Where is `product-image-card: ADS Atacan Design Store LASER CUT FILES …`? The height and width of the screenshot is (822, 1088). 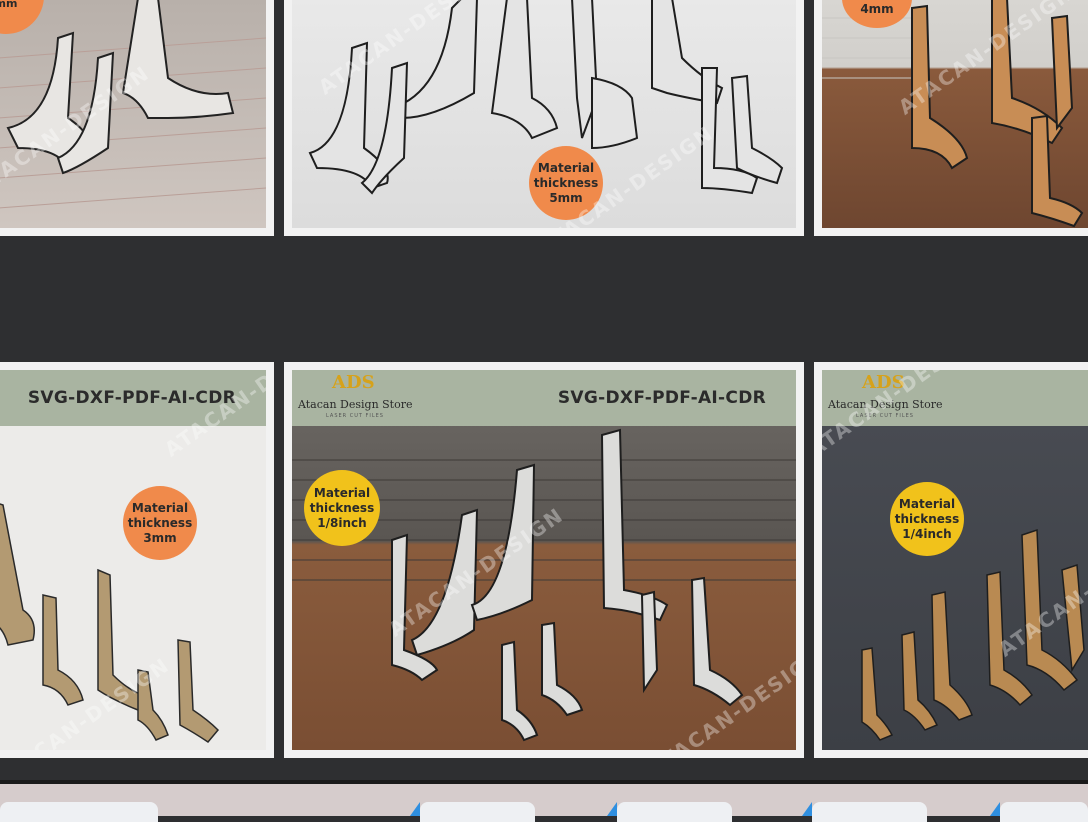 product-image-card: ADS Atacan Design Store LASER CUT FILES … is located at coordinates (951, 560).